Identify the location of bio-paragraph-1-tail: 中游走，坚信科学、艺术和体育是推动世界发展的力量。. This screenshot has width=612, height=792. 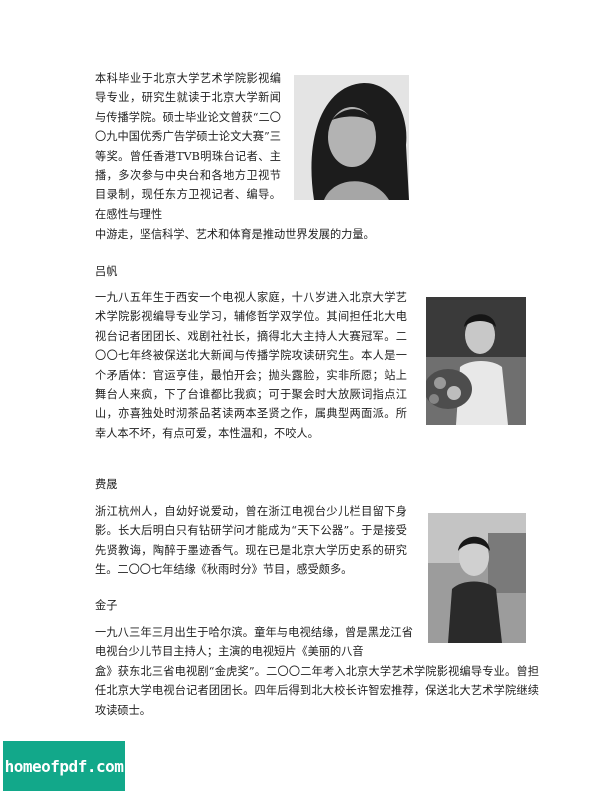
(235, 234).